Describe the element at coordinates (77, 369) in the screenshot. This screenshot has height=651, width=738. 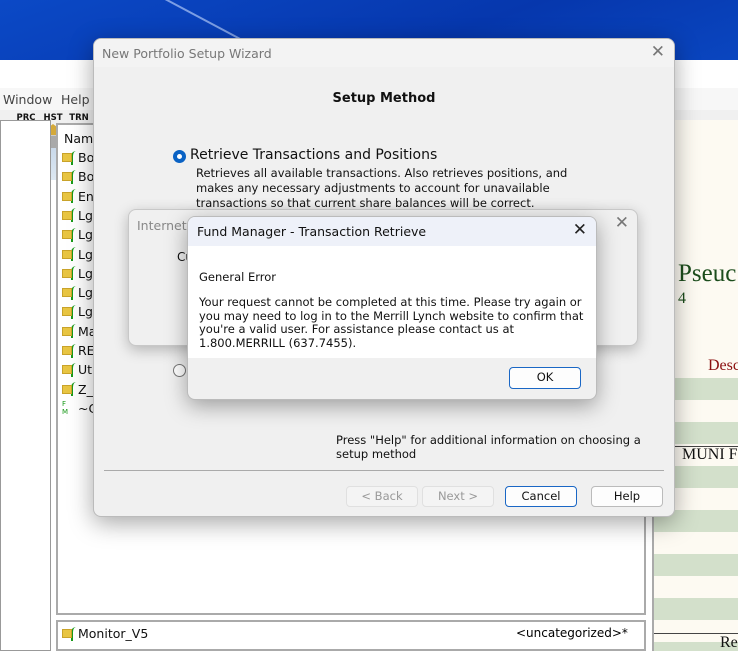
I see `list-item: Ut` at that location.